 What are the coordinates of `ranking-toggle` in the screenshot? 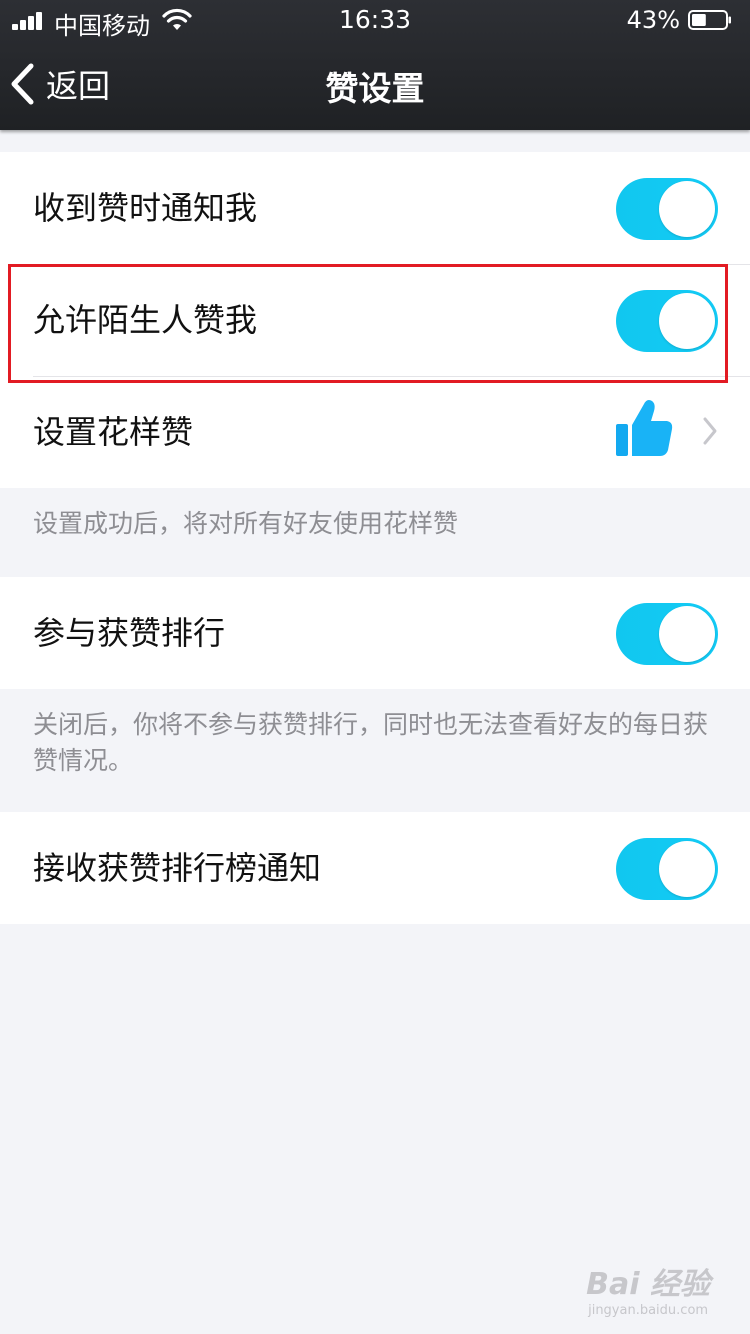 It's located at (667, 634).